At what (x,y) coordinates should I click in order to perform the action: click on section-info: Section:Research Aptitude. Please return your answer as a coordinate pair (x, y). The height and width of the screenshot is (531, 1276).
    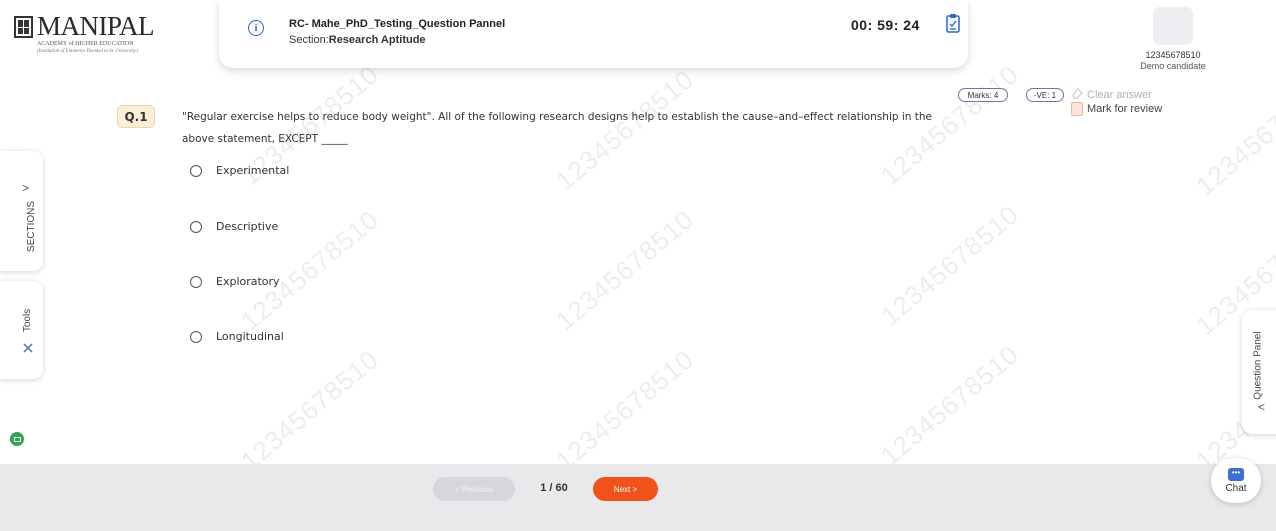
    Looking at the image, I should click on (357, 40).